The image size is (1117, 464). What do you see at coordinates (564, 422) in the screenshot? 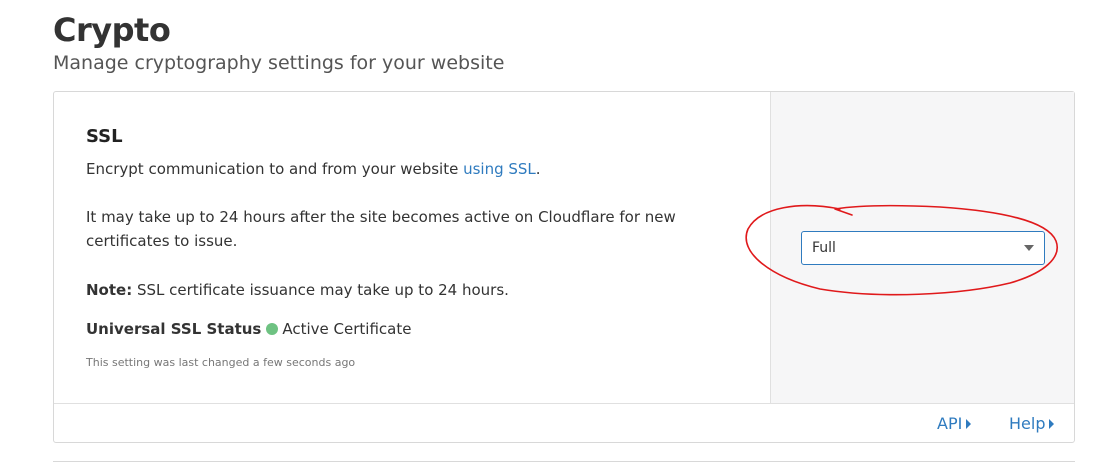
I see `card-footer: API Help` at bounding box center [564, 422].